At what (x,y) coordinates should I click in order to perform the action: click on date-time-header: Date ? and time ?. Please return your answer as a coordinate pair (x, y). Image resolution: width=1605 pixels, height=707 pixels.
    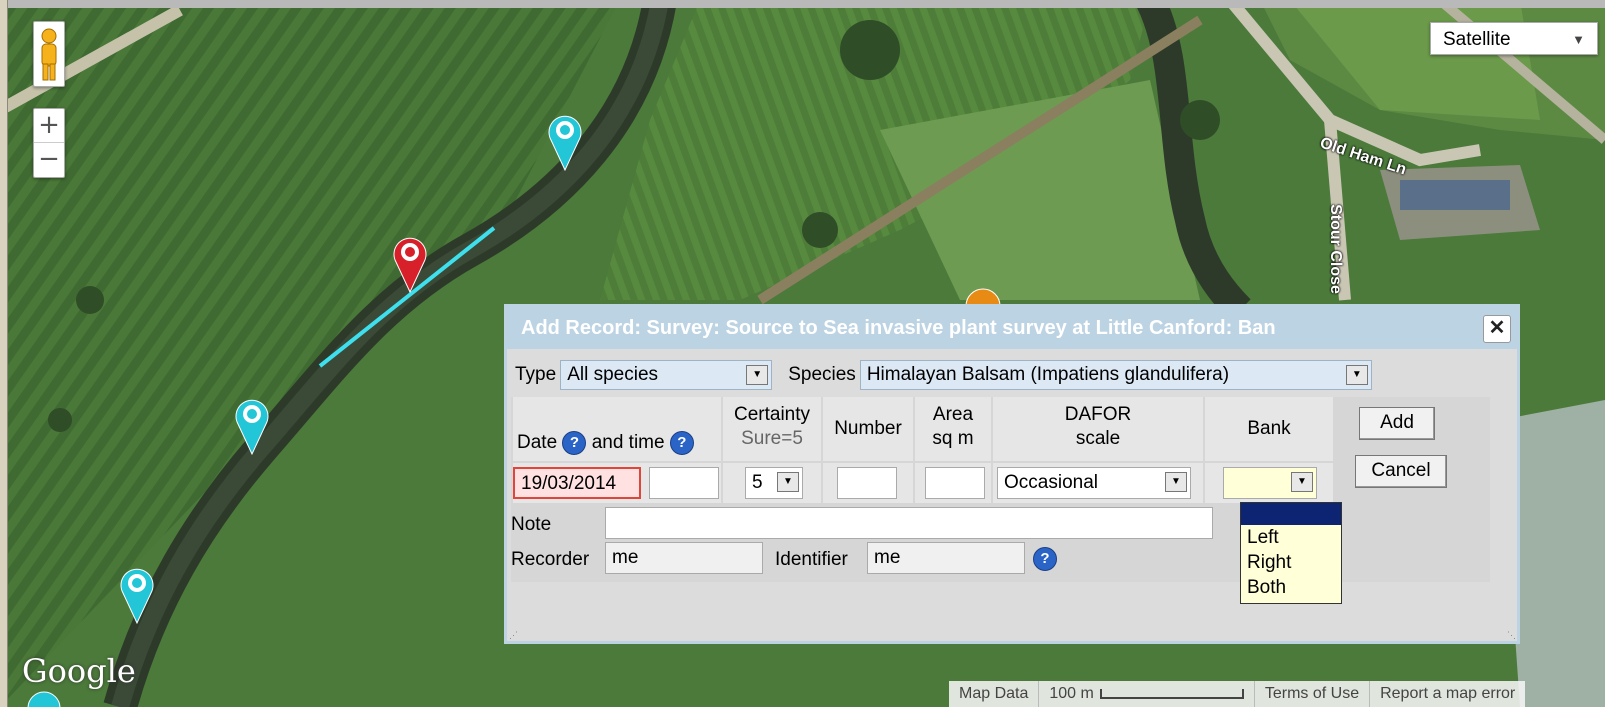
    Looking at the image, I should click on (617, 429).